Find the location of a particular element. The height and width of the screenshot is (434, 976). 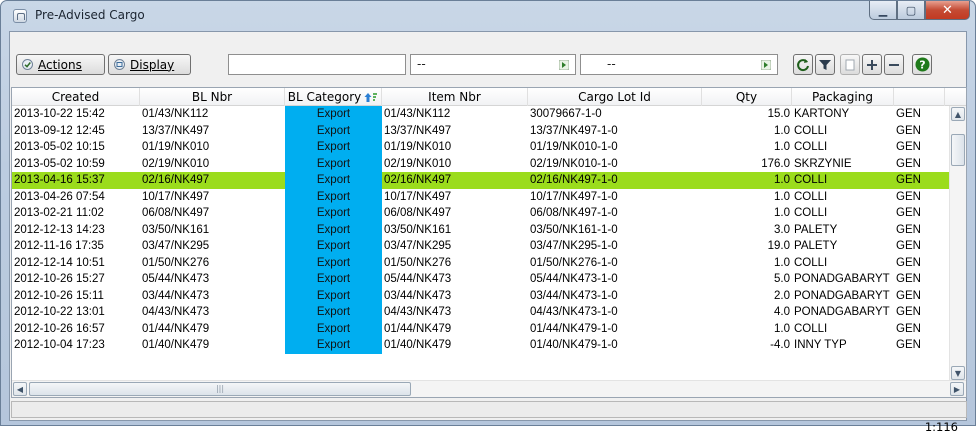

table-cell: 2012-12-14 10:51 is located at coordinates (59, 262).